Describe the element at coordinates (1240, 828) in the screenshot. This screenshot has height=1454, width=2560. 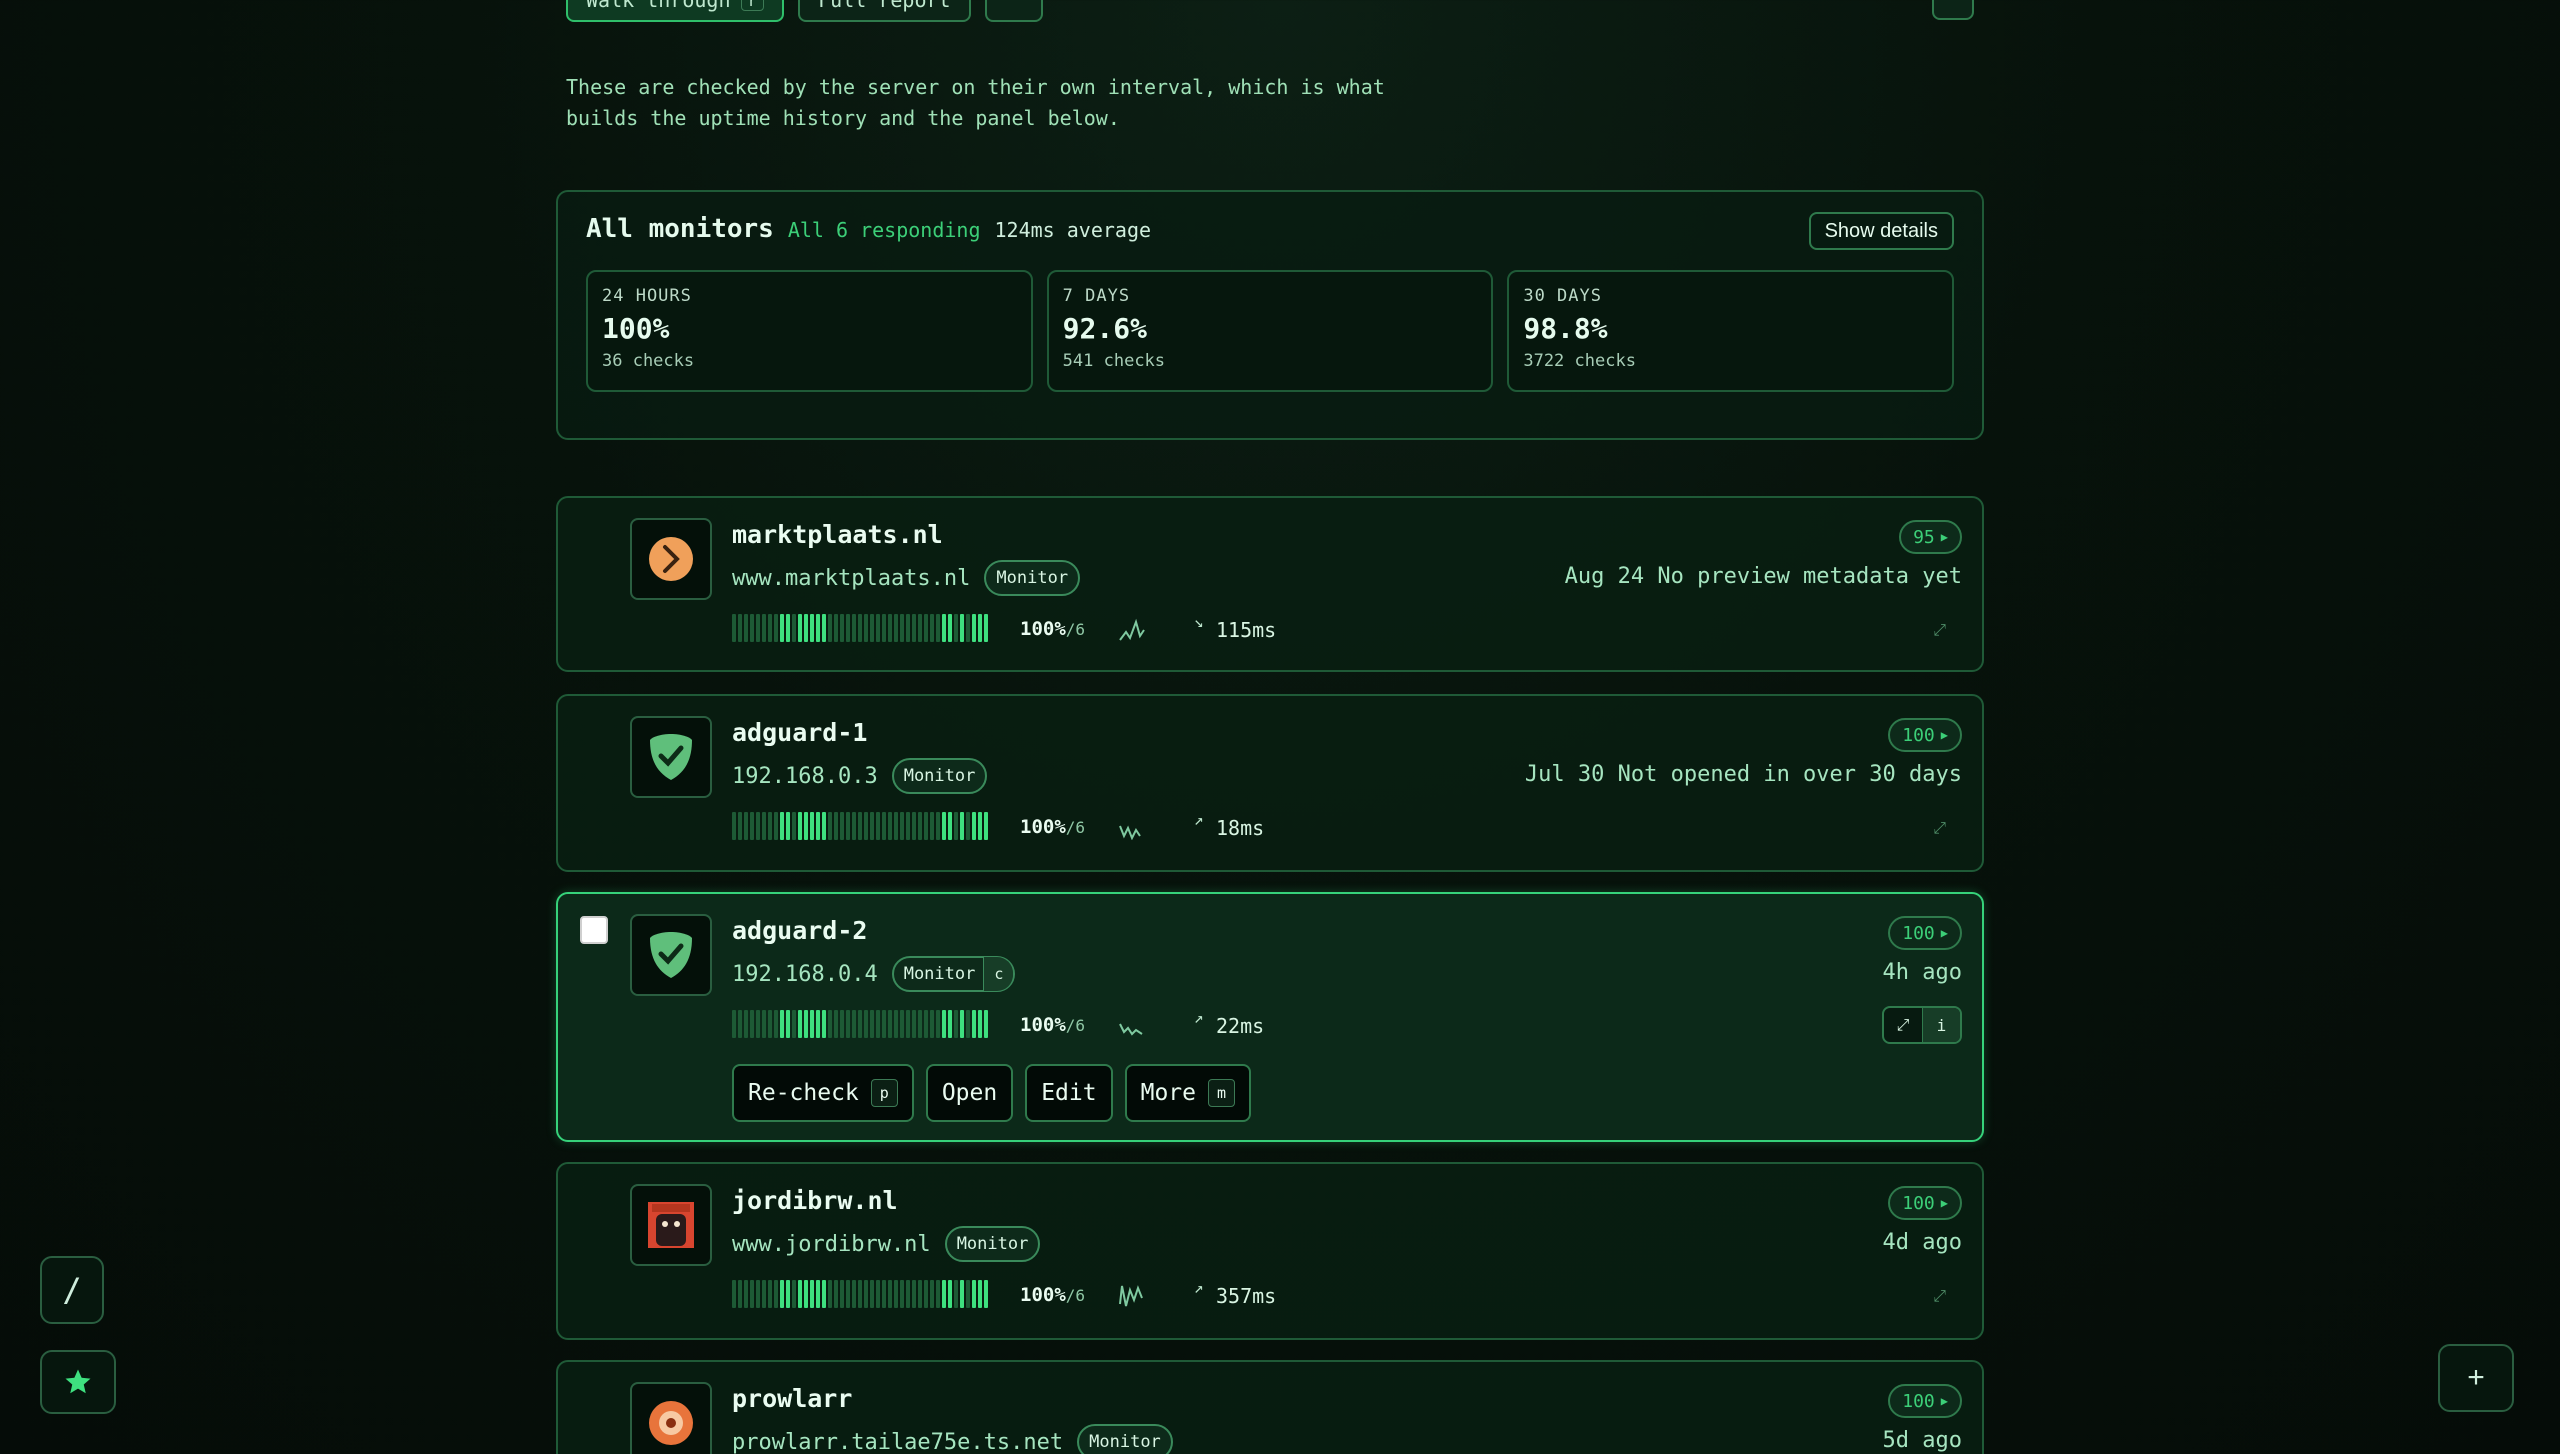
I see `latency-value: 18ms` at that location.